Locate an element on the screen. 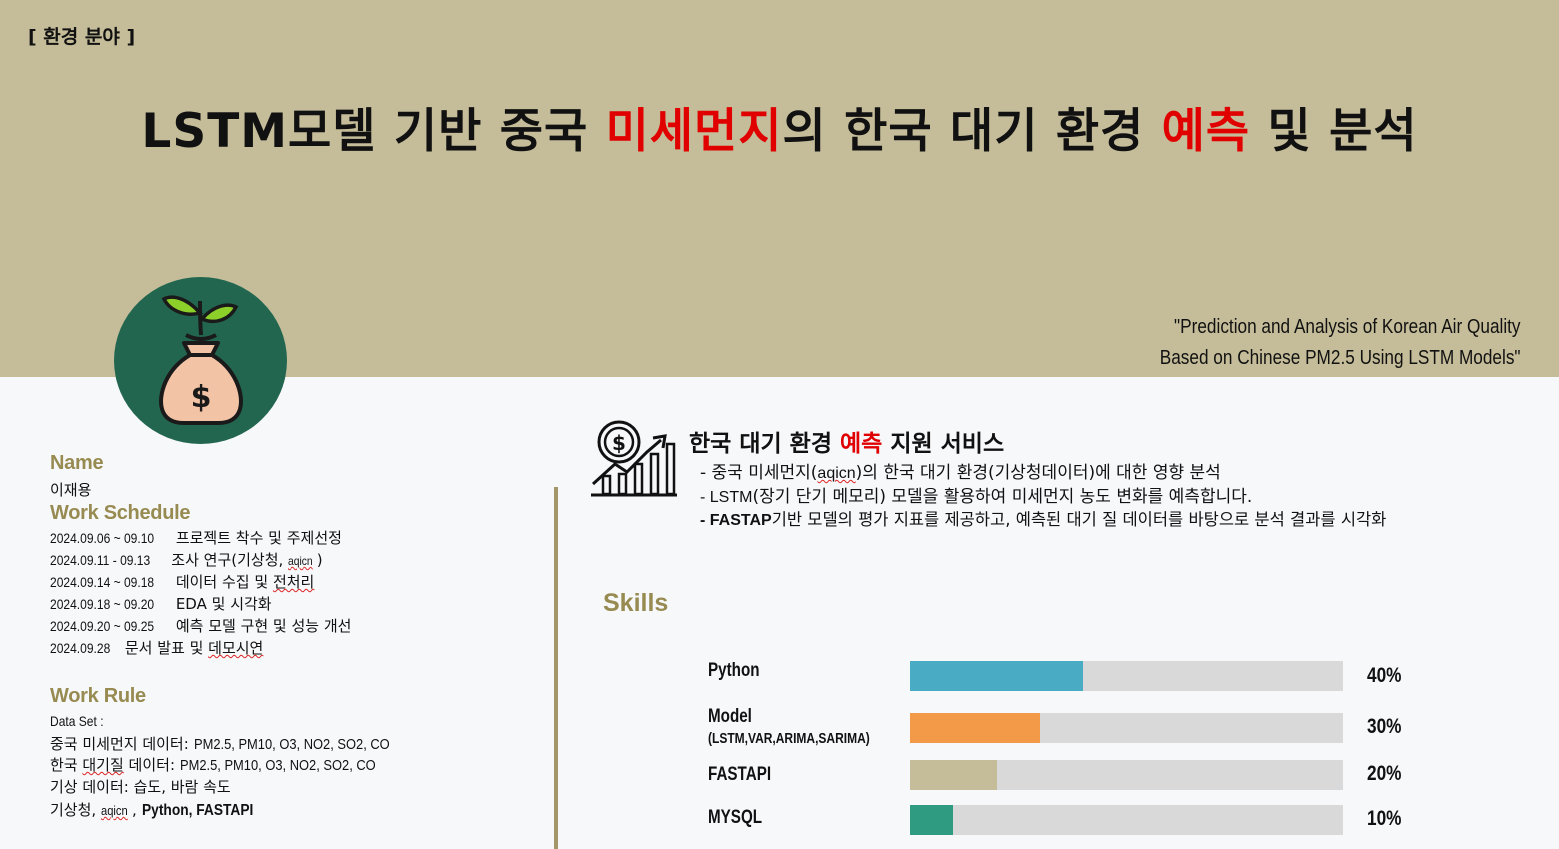 This screenshot has height=849, width=1559. skill-percent: 30% is located at coordinates (1384, 726).